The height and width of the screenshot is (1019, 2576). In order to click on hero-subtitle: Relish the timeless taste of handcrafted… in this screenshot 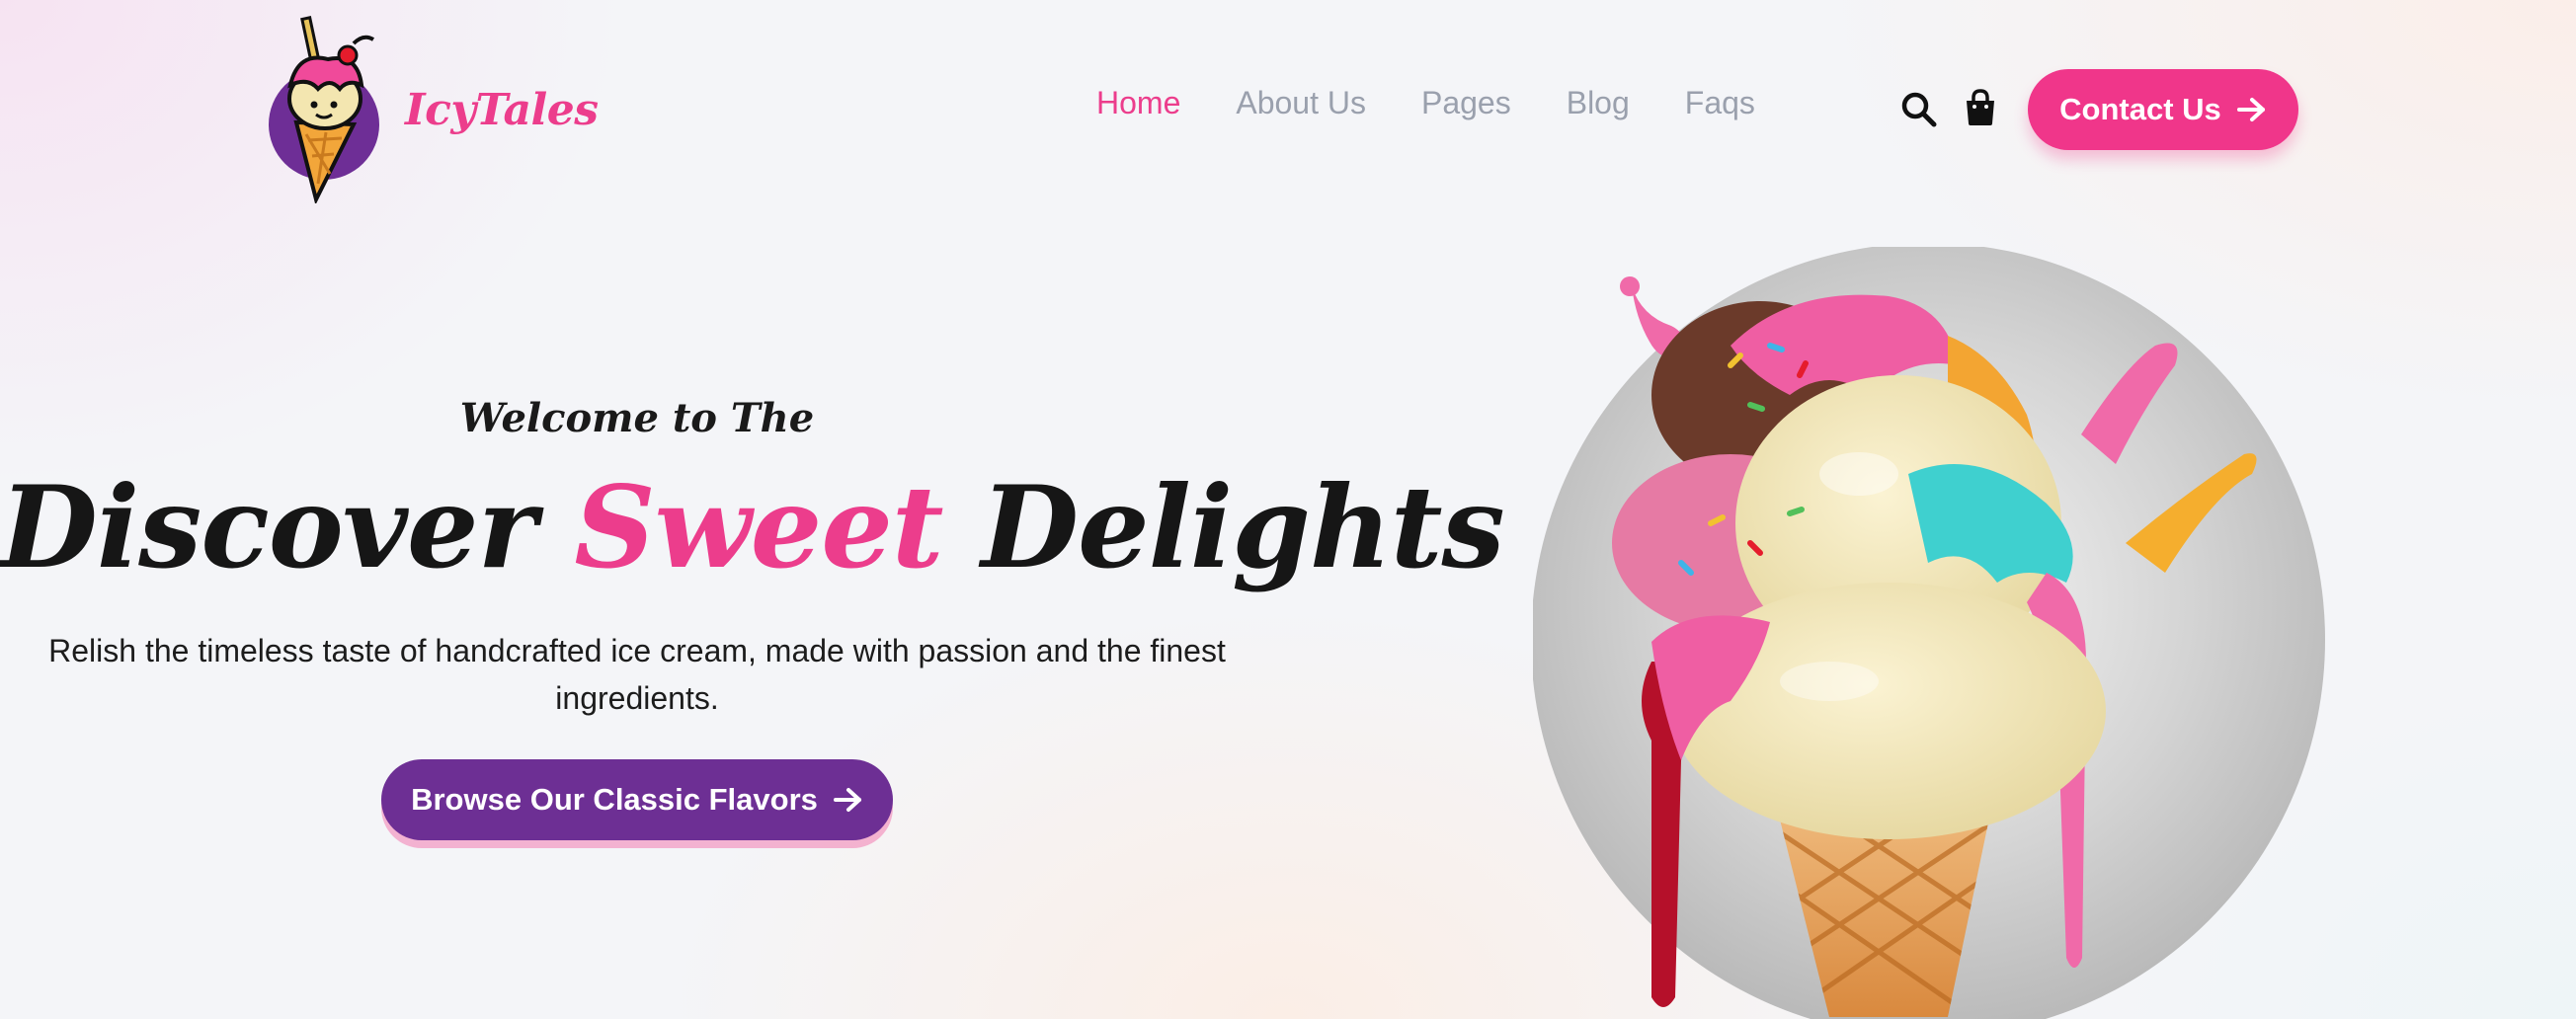, I will do `click(637, 674)`.